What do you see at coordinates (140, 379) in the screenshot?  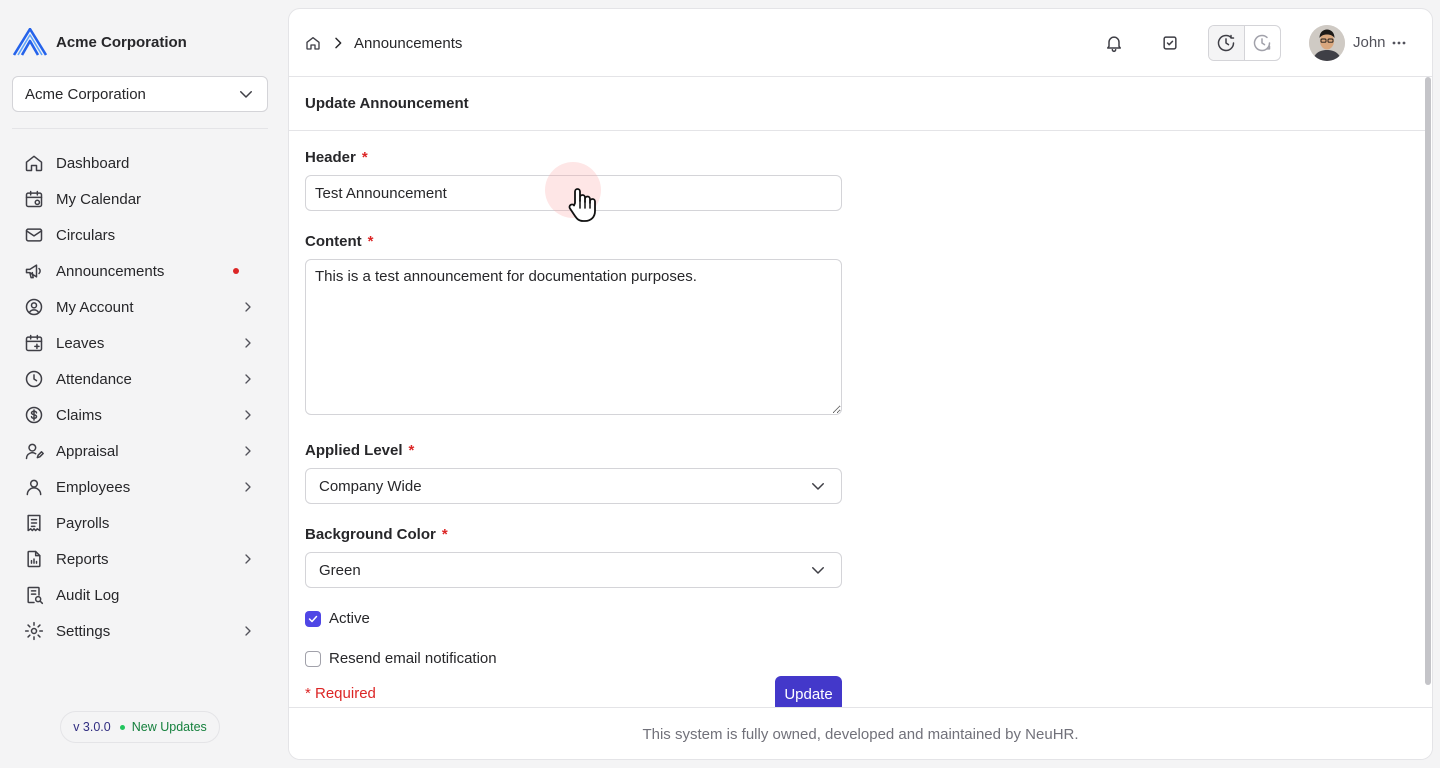 I see `sidebar-item-attendance: Attendance` at bounding box center [140, 379].